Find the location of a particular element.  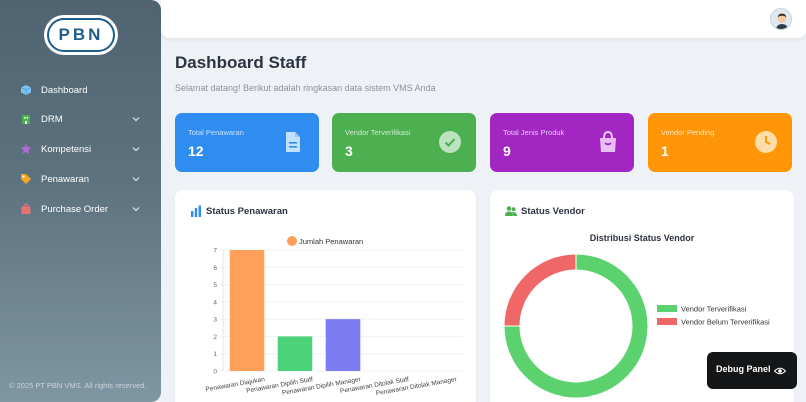

y-tick-label: 3 is located at coordinates (215, 320).